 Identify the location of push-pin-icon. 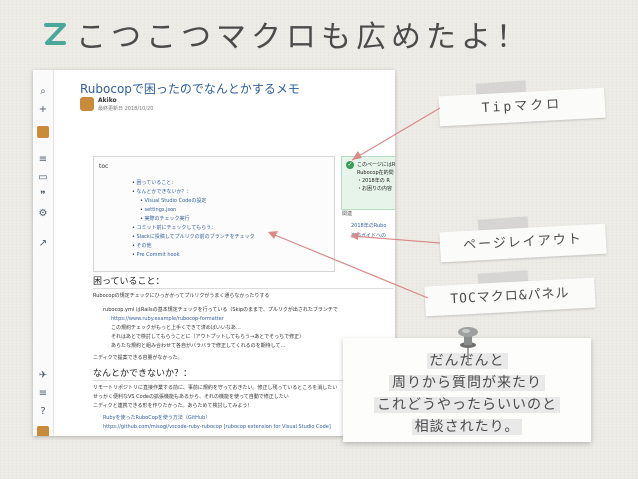
(468, 345).